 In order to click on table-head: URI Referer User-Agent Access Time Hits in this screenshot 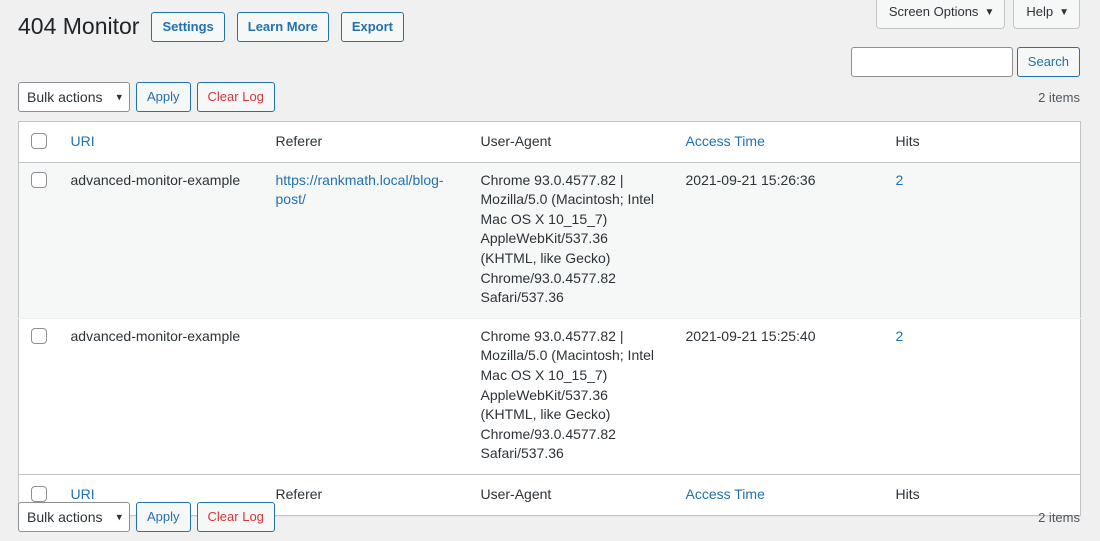, I will do `click(549, 142)`.